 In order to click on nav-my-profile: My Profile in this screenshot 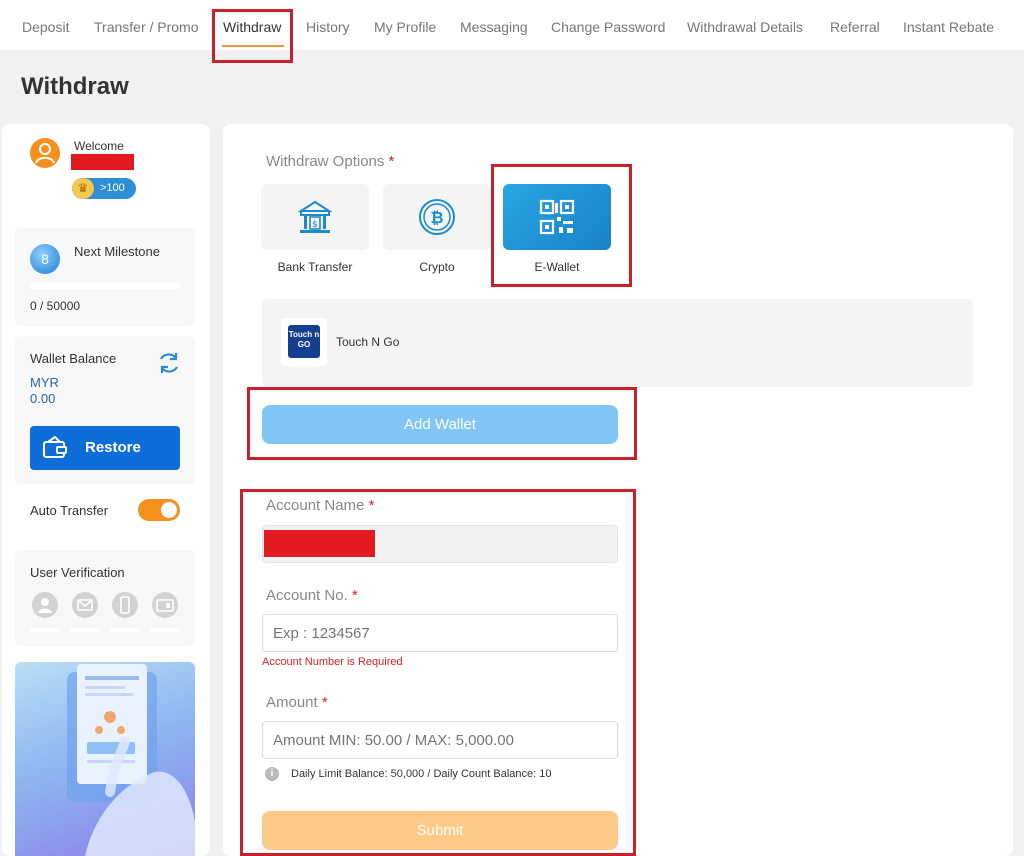, I will do `click(405, 27)`.